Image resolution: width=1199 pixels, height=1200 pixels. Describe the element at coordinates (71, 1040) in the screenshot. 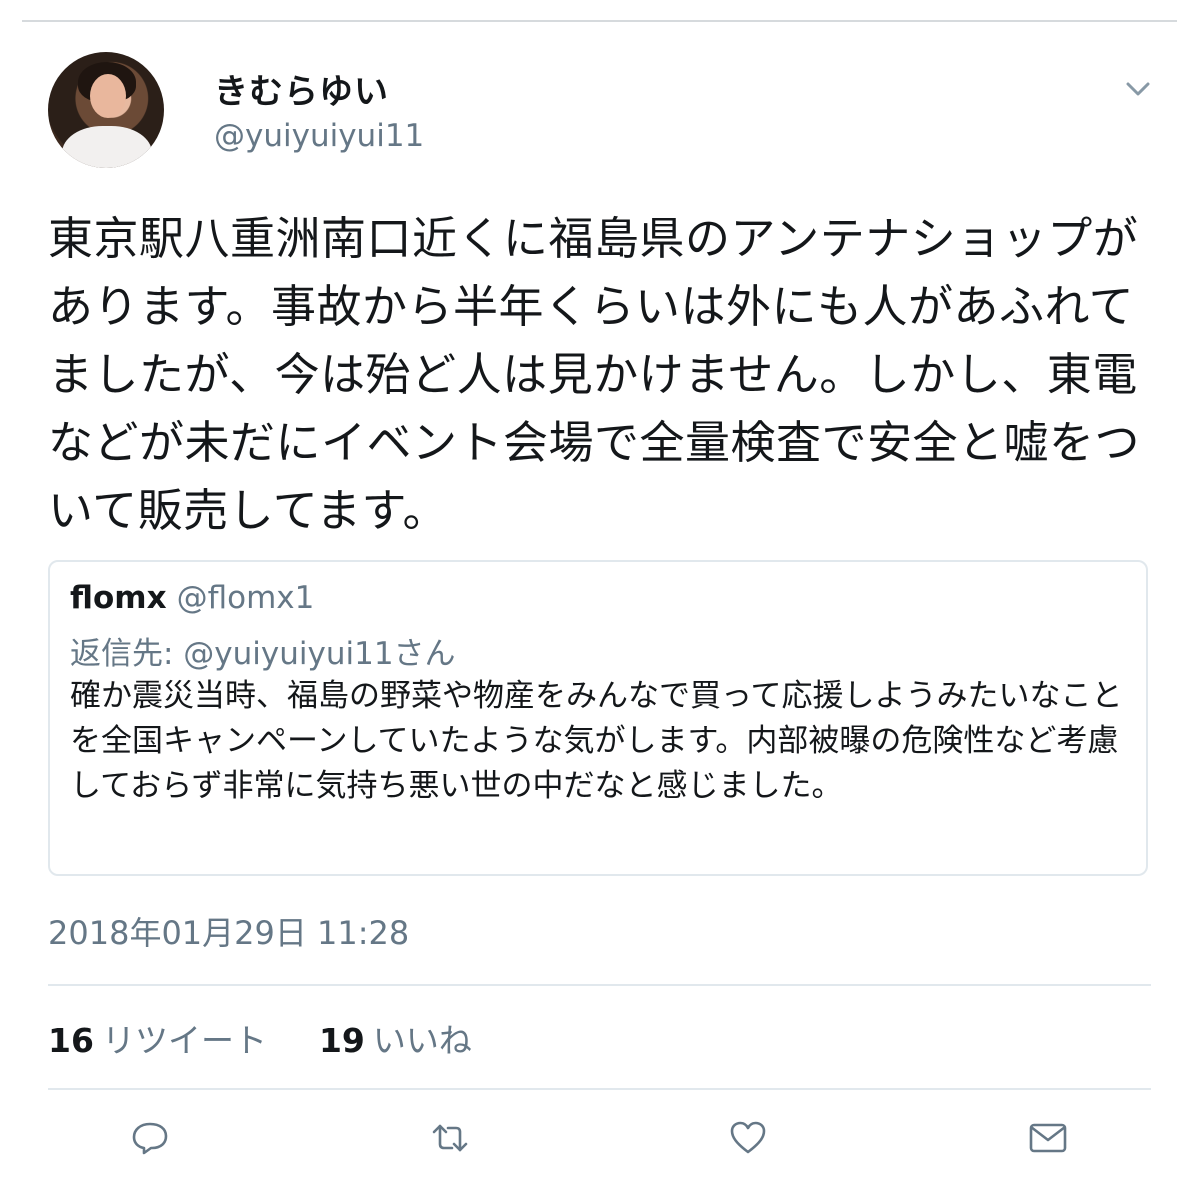

I see `retweet-count: 16` at that location.